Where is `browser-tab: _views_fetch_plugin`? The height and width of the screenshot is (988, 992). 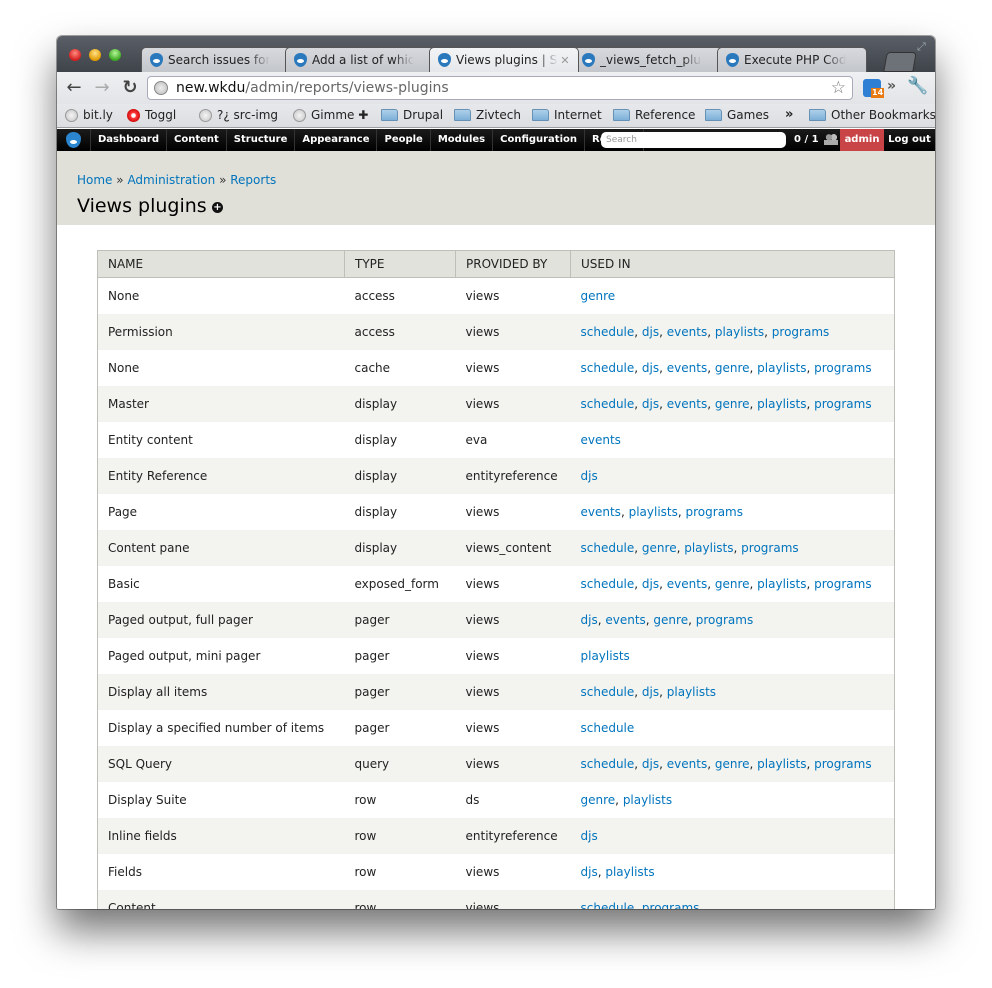
browser-tab: _views_fetch_plugin is located at coordinates (648, 59).